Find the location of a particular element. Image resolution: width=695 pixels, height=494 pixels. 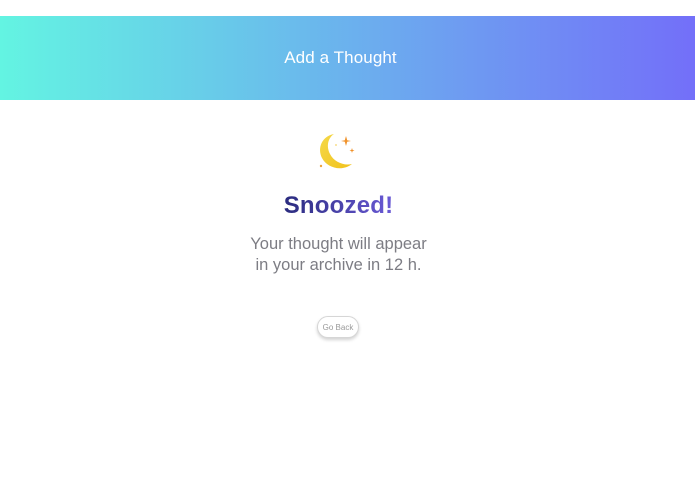

go-back-button: Go Back is located at coordinates (338, 327).